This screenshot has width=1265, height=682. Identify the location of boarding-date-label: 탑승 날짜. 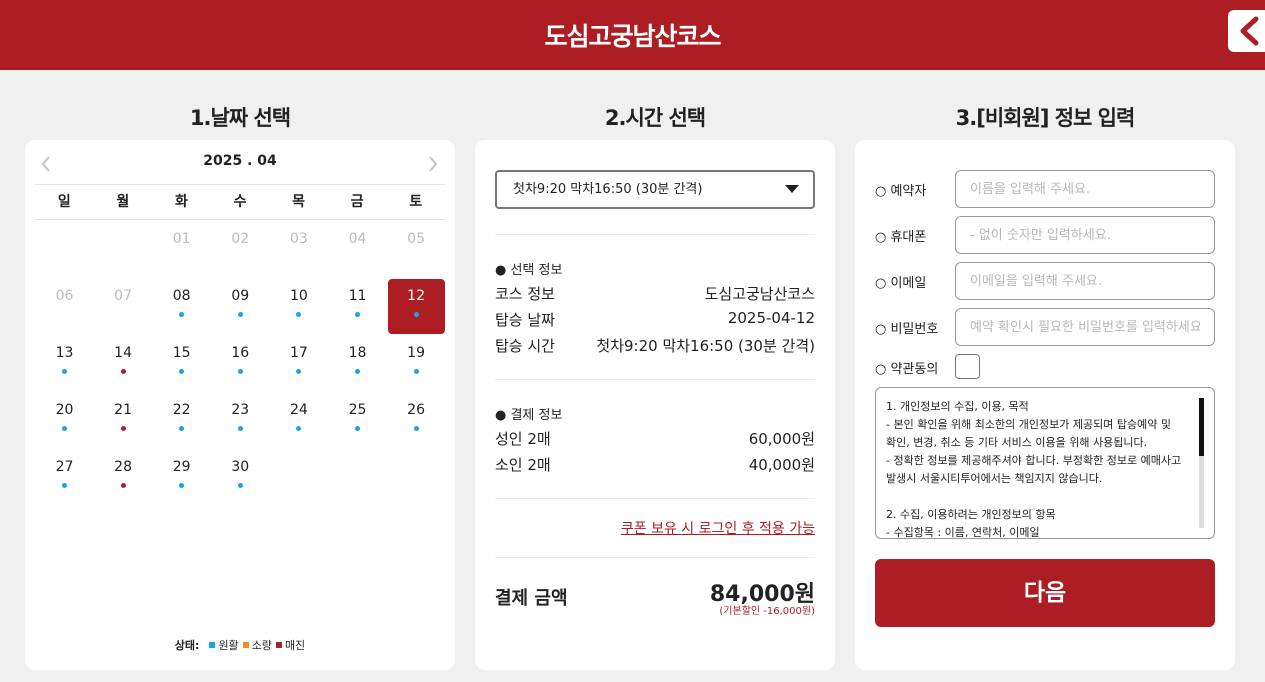
(525, 320).